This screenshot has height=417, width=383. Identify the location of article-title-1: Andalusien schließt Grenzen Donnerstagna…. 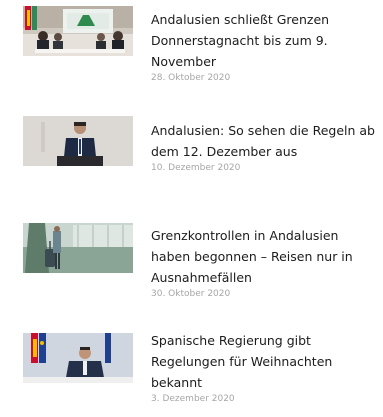
(266, 40).